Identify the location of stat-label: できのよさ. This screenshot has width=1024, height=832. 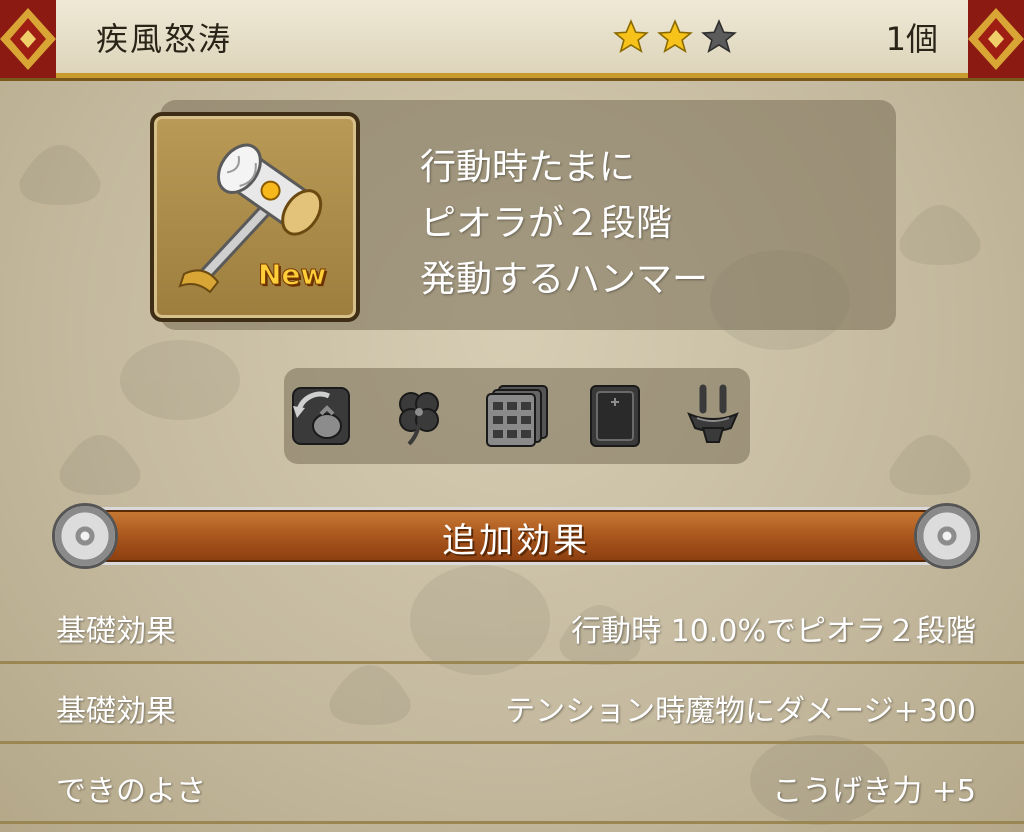
(131, 791).